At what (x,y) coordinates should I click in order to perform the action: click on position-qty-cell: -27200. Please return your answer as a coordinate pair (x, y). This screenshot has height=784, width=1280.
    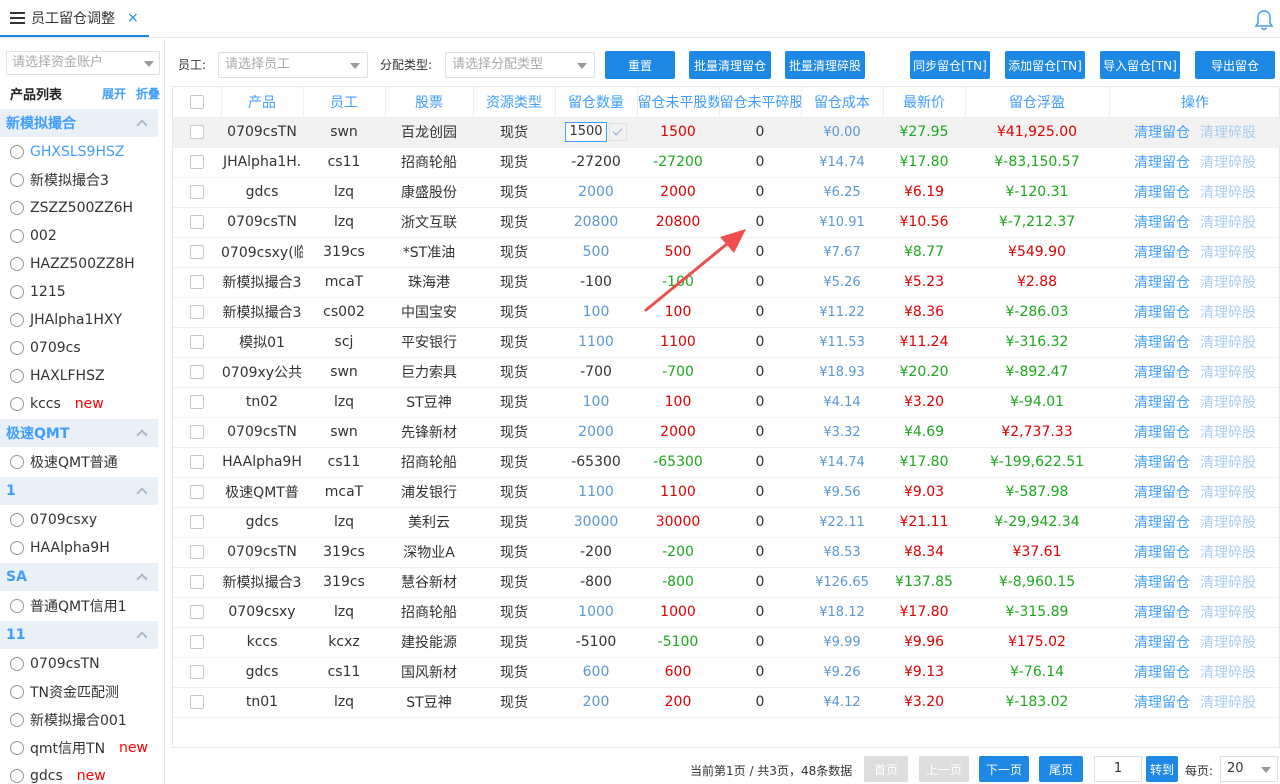
    Looking at the image, I should click on (596, 162).